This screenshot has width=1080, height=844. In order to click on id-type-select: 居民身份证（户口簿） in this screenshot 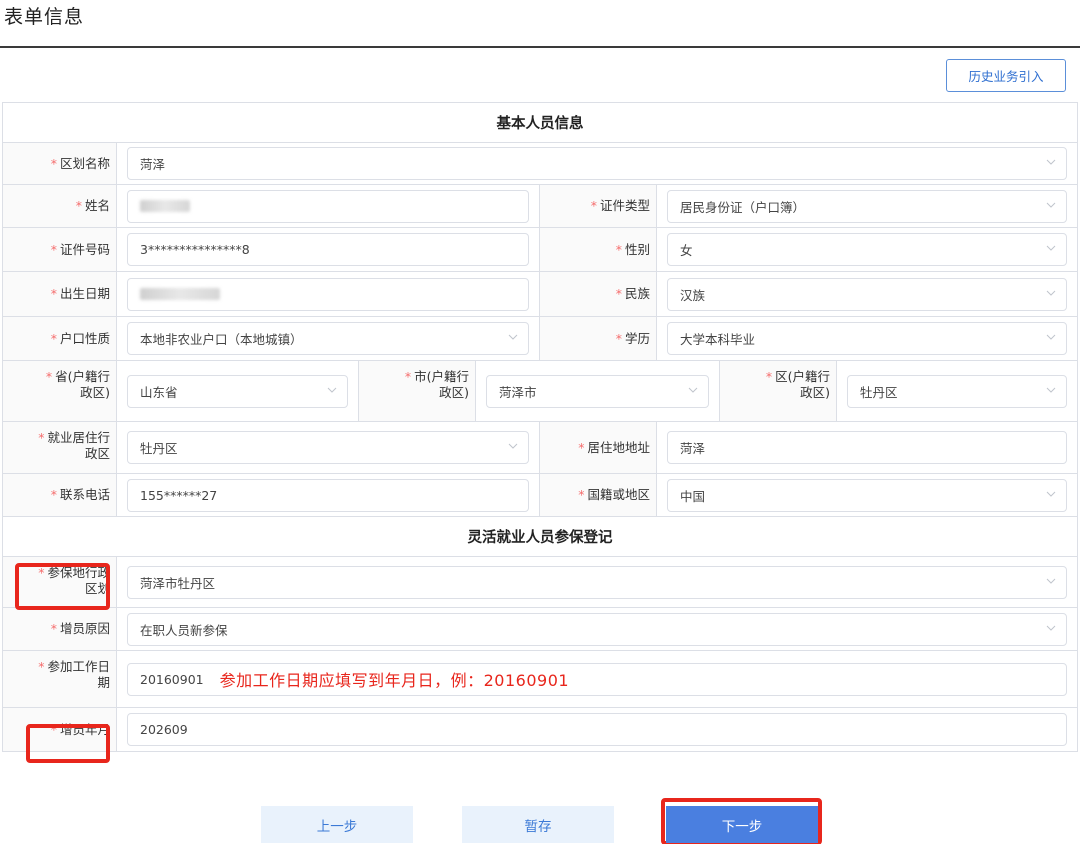, I will do `click(867, 206)`.